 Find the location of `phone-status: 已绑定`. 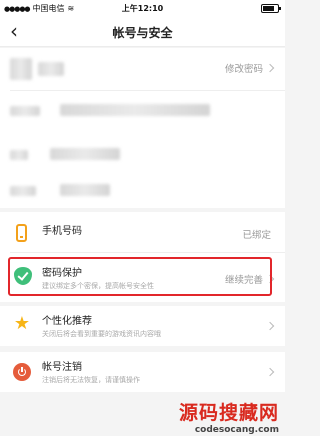

phone-status: 已绑定 is located at coordinates (256, 235).